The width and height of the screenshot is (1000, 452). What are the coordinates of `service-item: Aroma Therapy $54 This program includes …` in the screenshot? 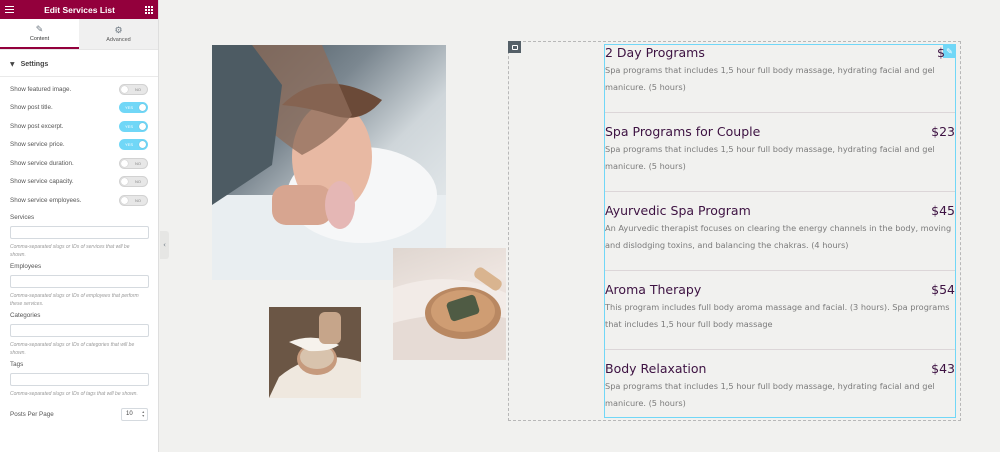 It's located at (780, 307).